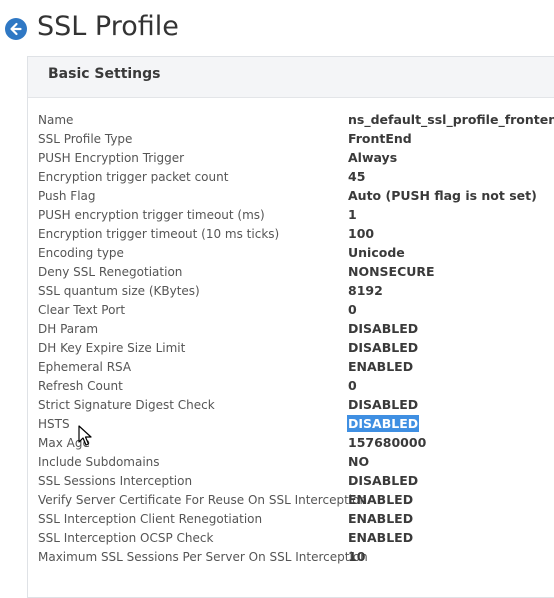  I want to click on setting-value: NO, so click(359, 461).